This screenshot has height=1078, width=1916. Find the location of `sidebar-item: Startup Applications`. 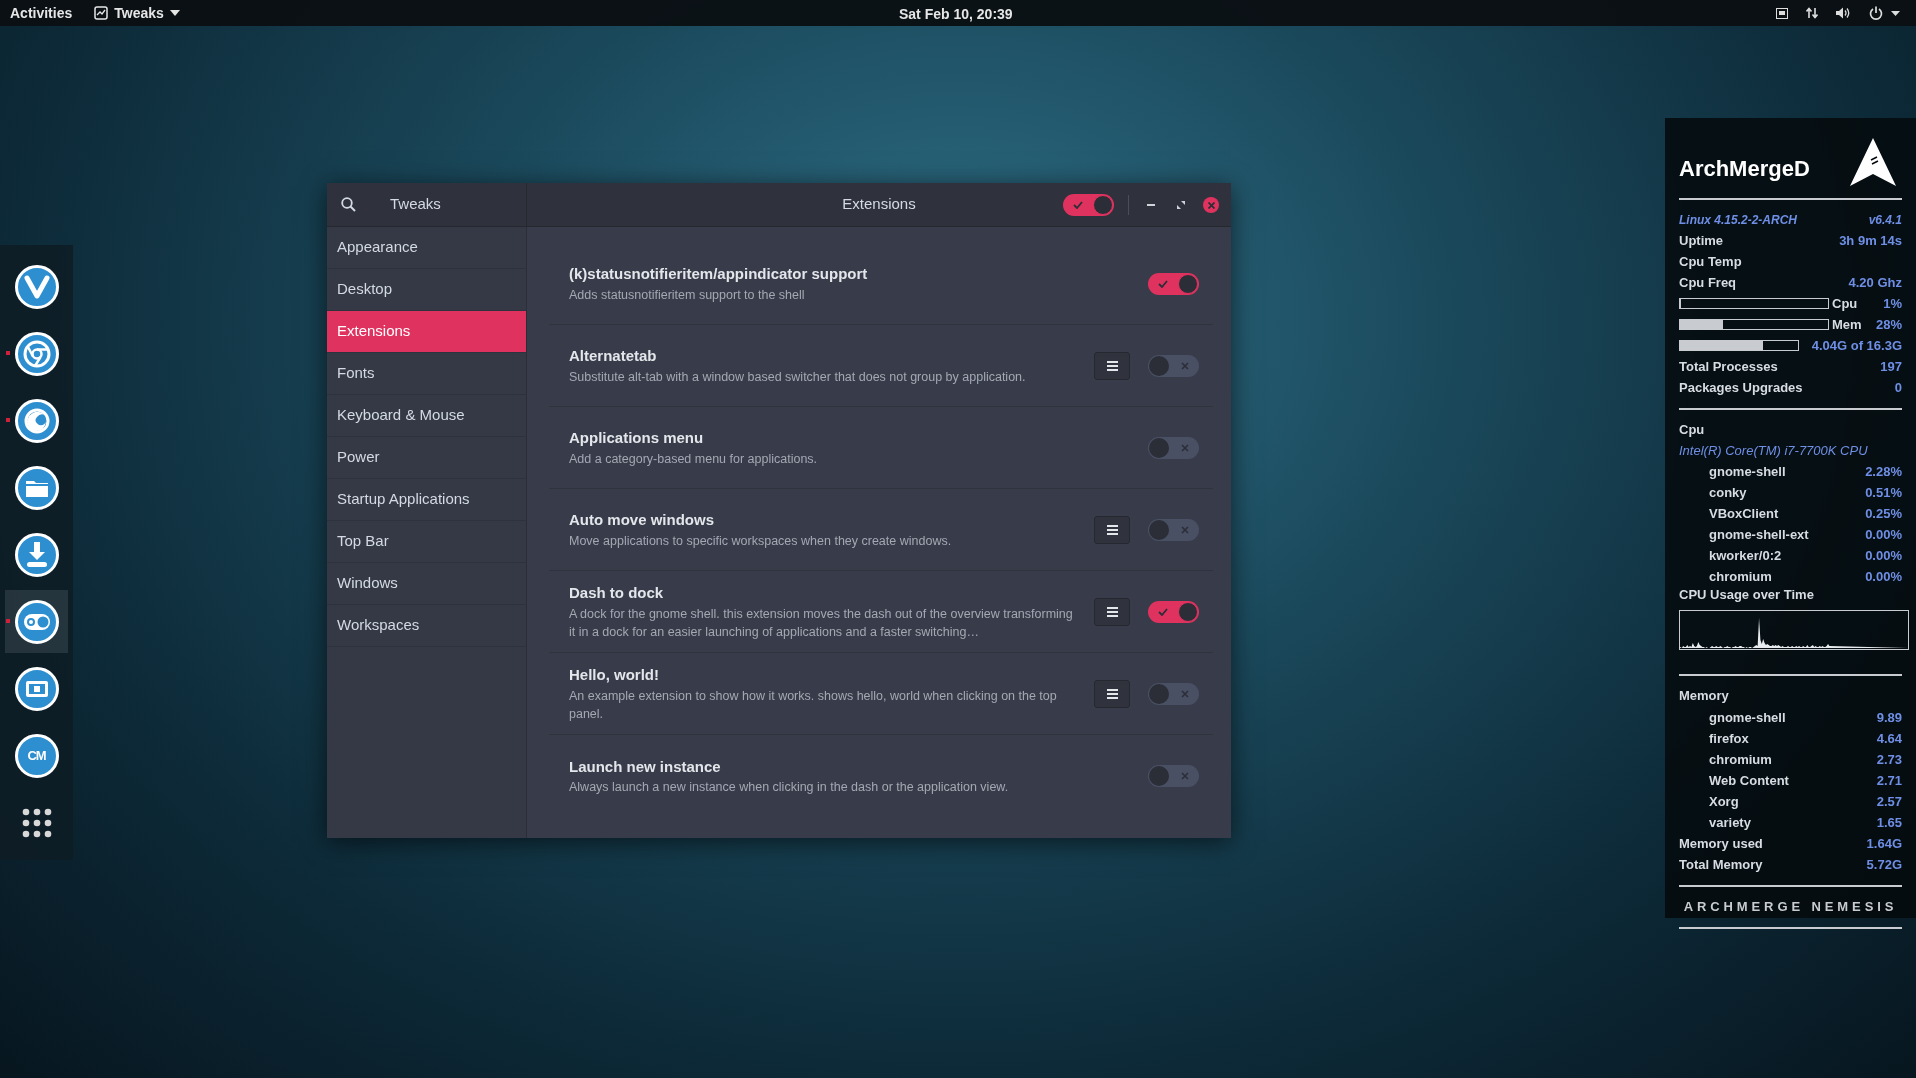

sidebar-item: Startup Applications is located at coordinates (426, 500).